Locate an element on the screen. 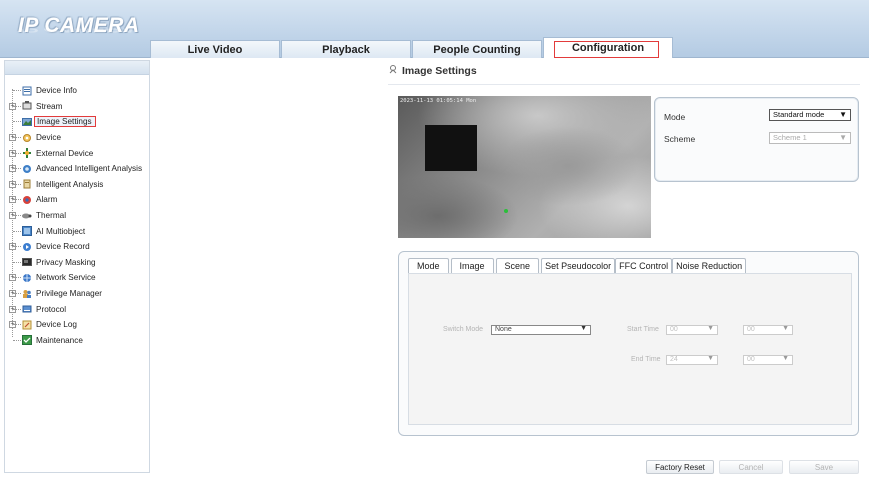  tab-scene: Scene is located at coordinates (517, 265).